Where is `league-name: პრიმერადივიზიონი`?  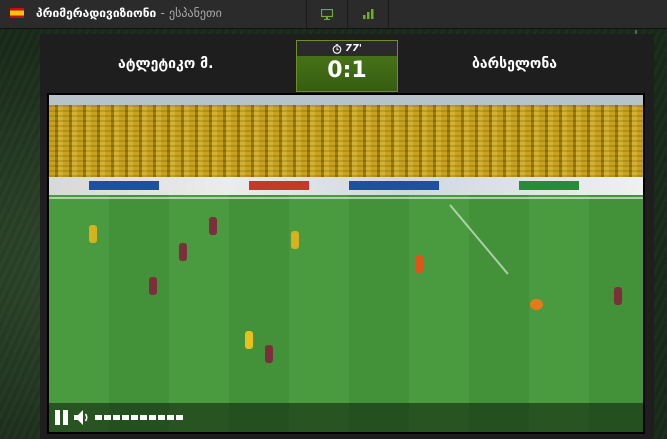 league-name: პრიმერადივიზიონი is located at coordinates (96, 13).